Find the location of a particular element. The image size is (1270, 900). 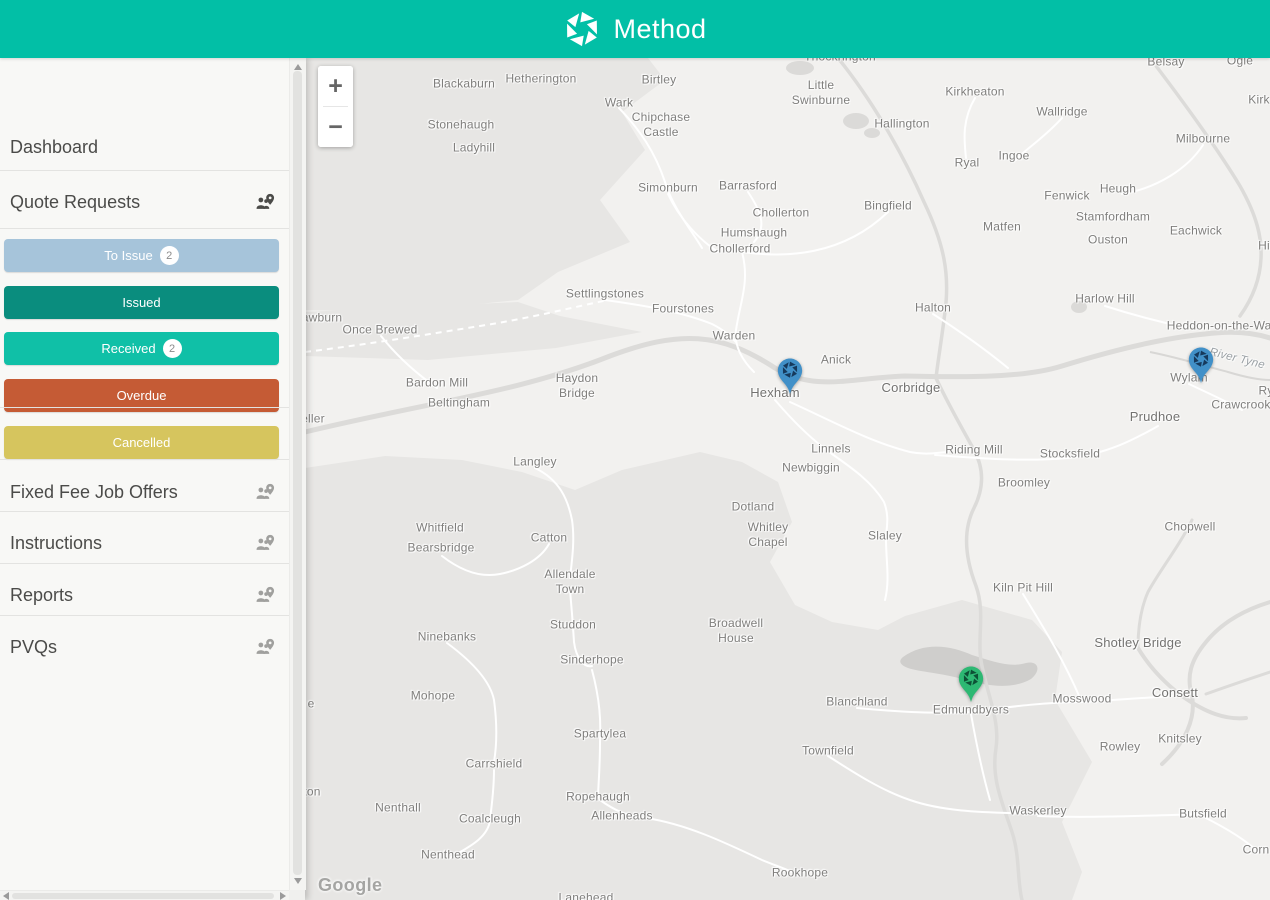

map-place-label: Crawcrook is located at coordinates (1240, 404).